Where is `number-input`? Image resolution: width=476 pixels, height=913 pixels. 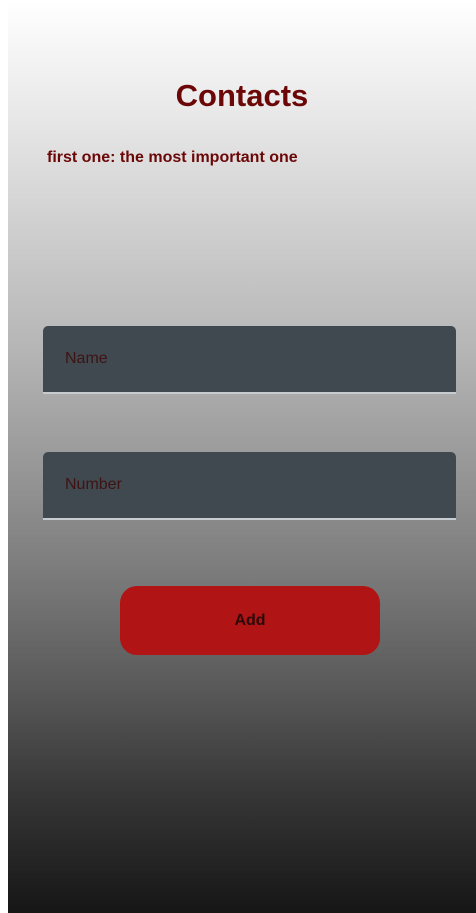 number-input is located at coordinates (249, 485).